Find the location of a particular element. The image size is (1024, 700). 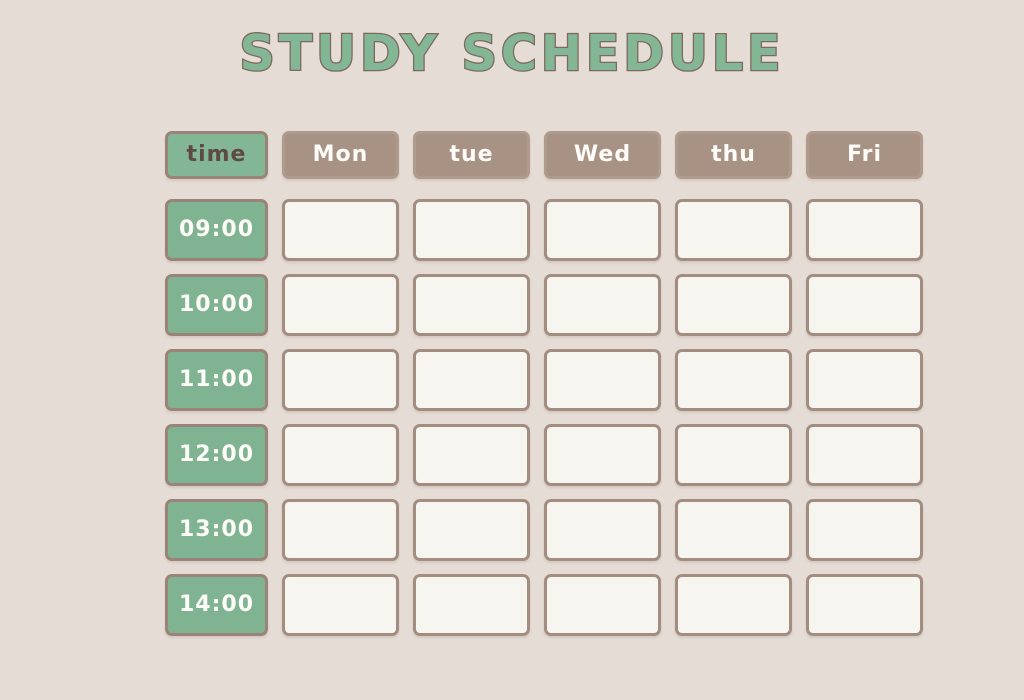

column-header-thu: thu is located at coordinates (733, 155).